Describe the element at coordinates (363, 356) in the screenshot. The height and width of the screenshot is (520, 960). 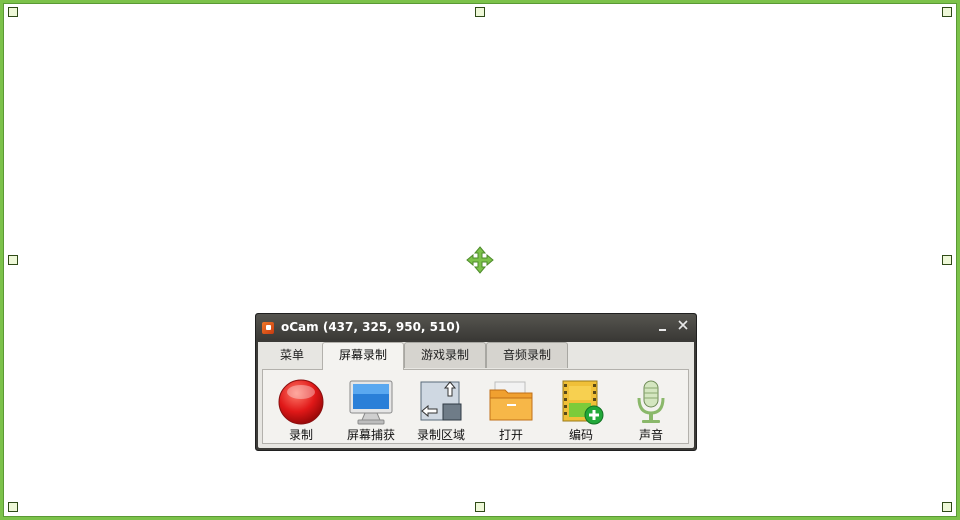
I see `tab-screen-record: 屏幕录制` at that location.